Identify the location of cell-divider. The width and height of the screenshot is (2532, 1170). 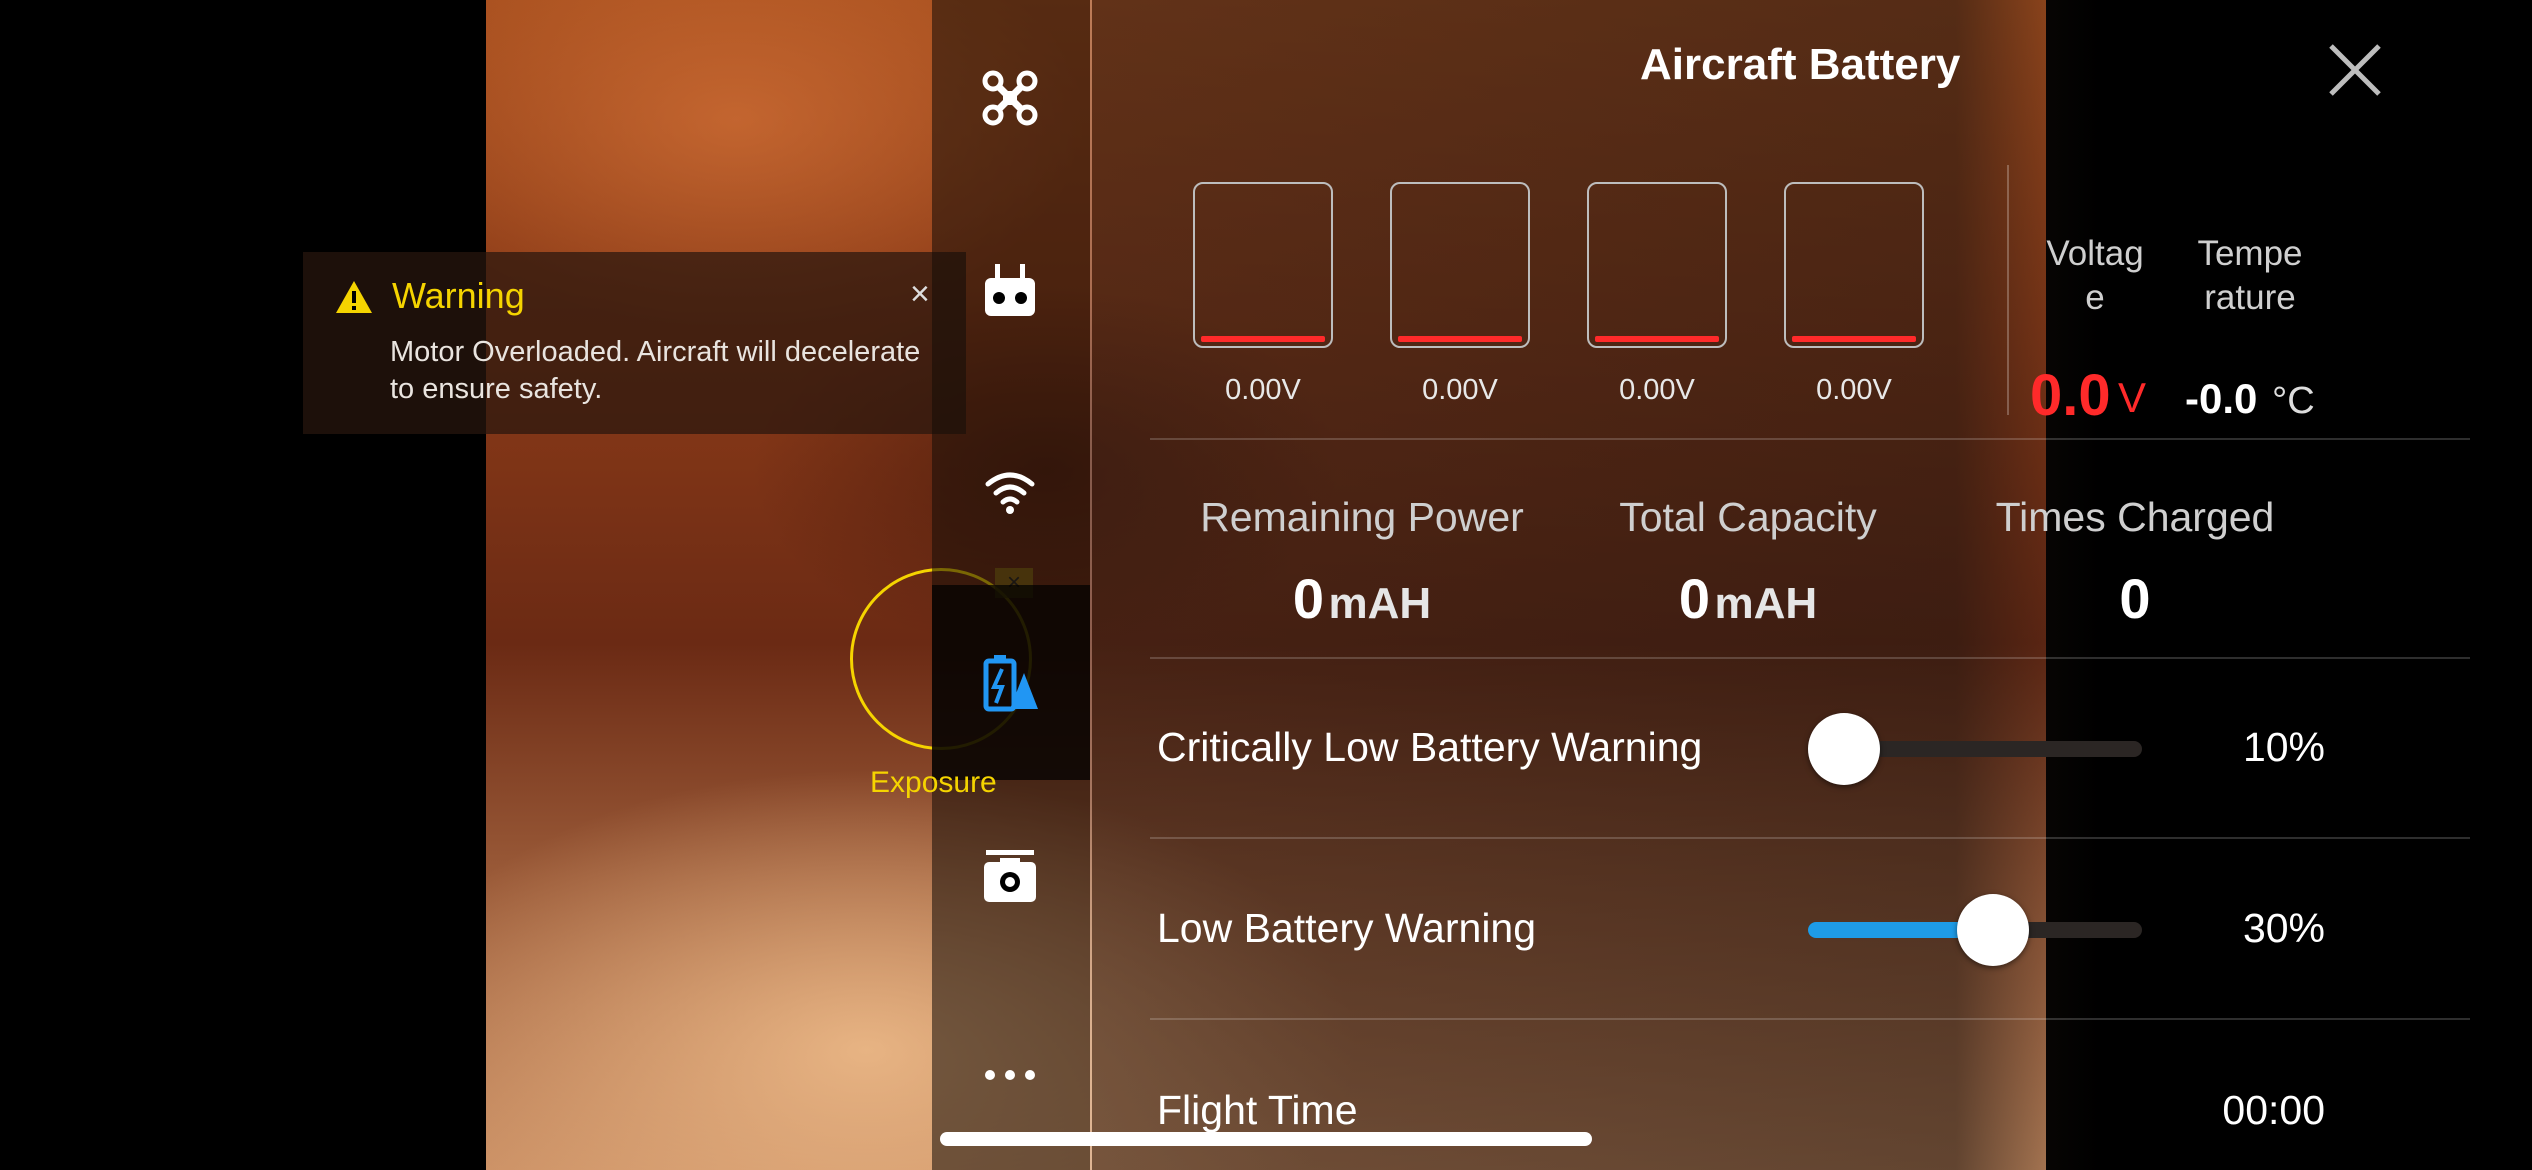
(2008, 290).